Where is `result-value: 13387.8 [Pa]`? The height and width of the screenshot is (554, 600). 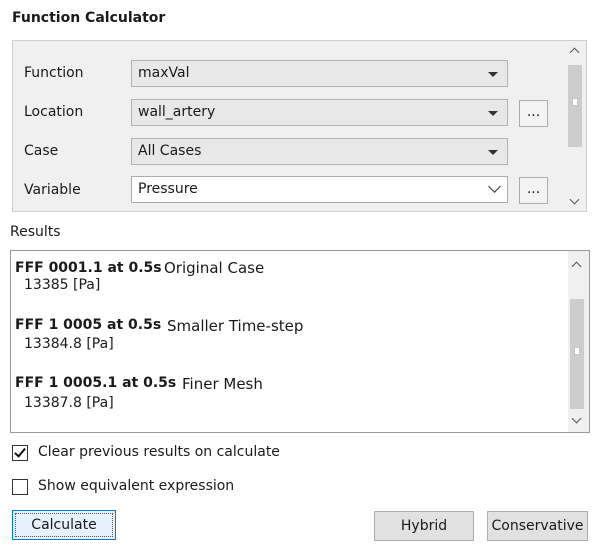
result-value: 13387.8 [Pa] is located at coordinates (69, 403).